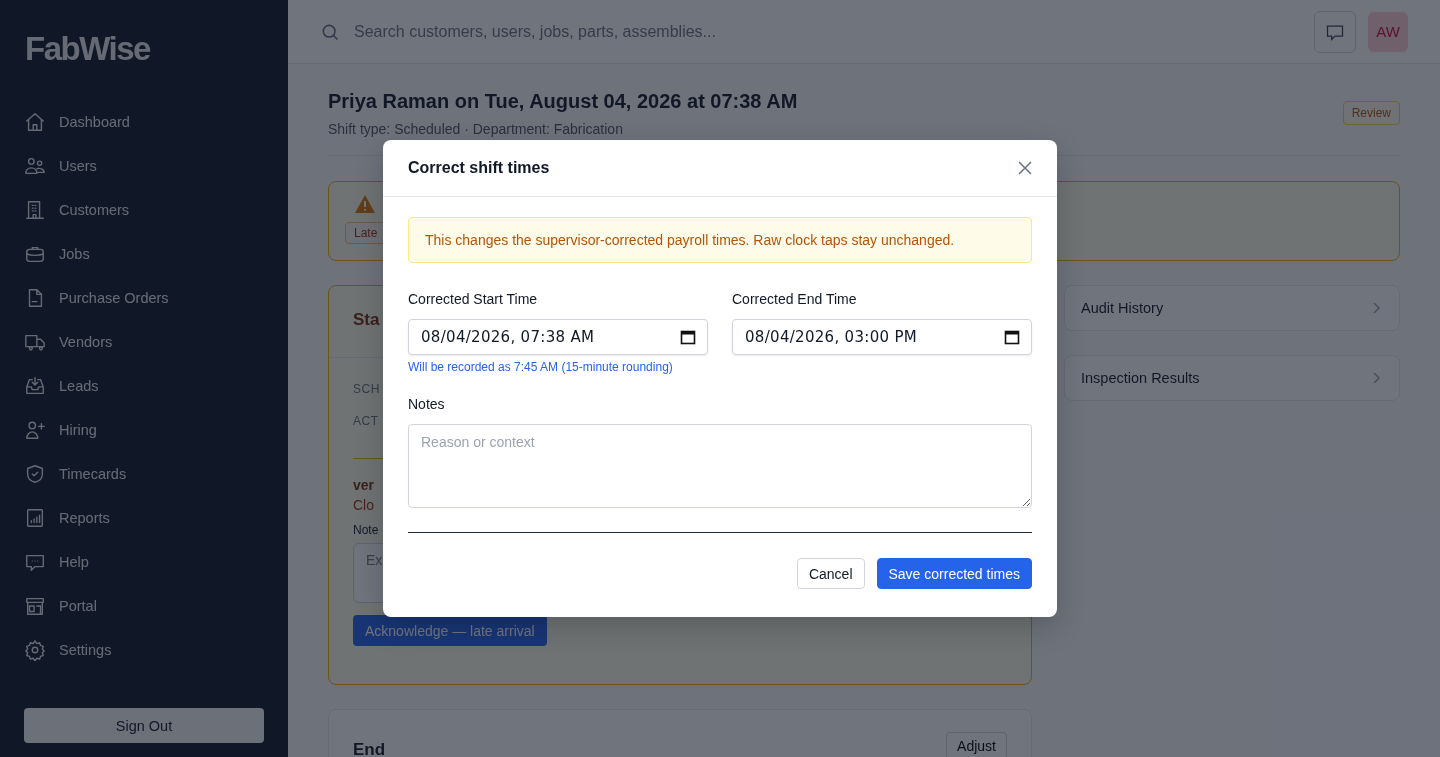  Describe the element at coordinates (720, 240) in the screenshot. I see `notice-banner: This changes the supervisor-corrected payroll times. Raw clock taps stay unchanged.` at that location.